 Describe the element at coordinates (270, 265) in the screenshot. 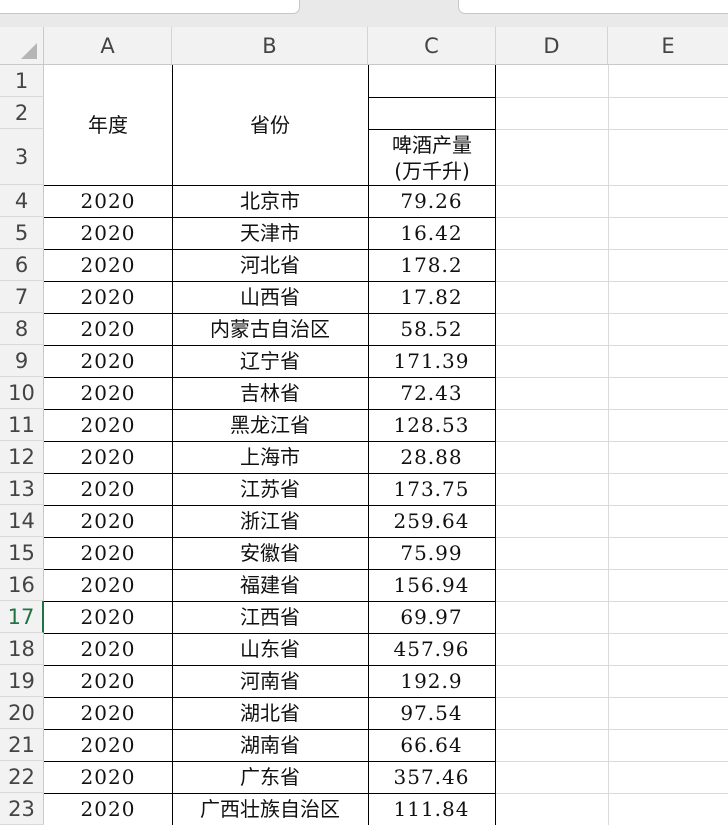

I see `cell-province: 河北省` at that location.